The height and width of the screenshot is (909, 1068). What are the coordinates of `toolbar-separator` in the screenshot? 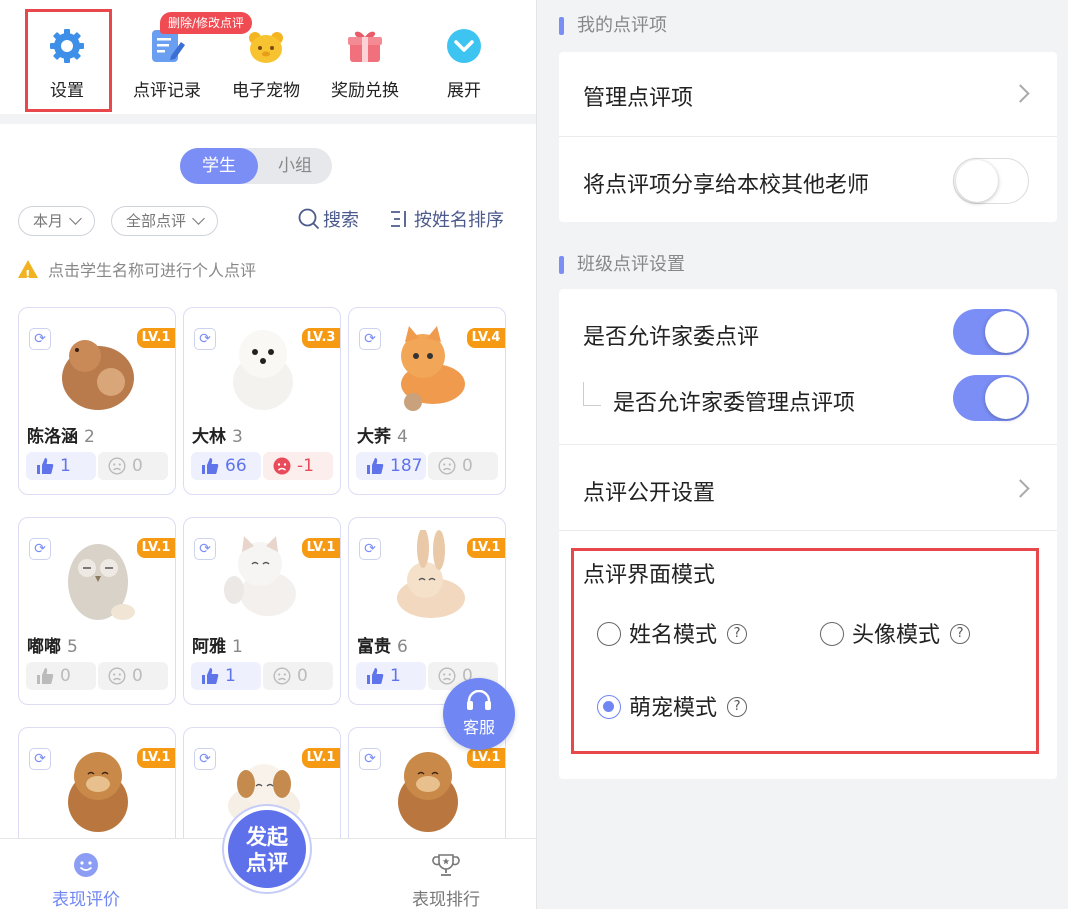 It's located at (268, 119).